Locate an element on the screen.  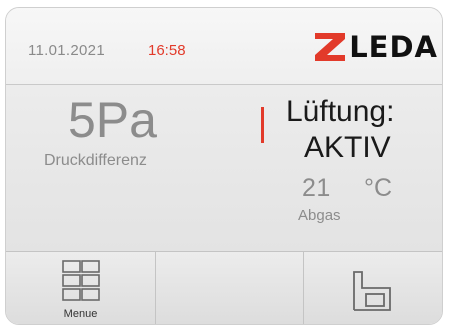
time-display: 16:58 is located at coordinates (167, 50).